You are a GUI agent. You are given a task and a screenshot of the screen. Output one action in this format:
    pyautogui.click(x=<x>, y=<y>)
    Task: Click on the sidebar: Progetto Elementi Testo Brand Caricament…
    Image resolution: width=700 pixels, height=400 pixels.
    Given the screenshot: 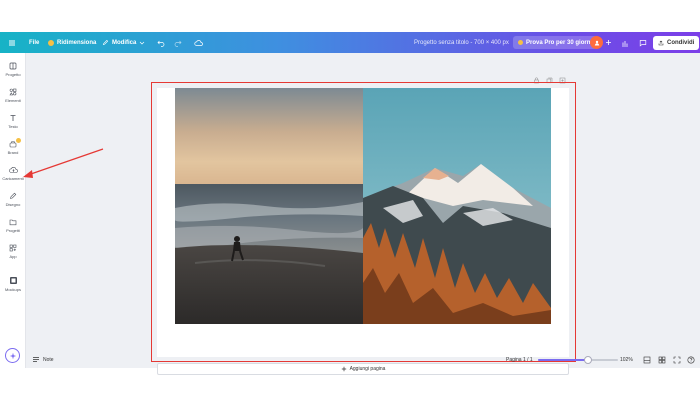 What is the action you would take?
    pyautogui.click(x=13, y=210)
    